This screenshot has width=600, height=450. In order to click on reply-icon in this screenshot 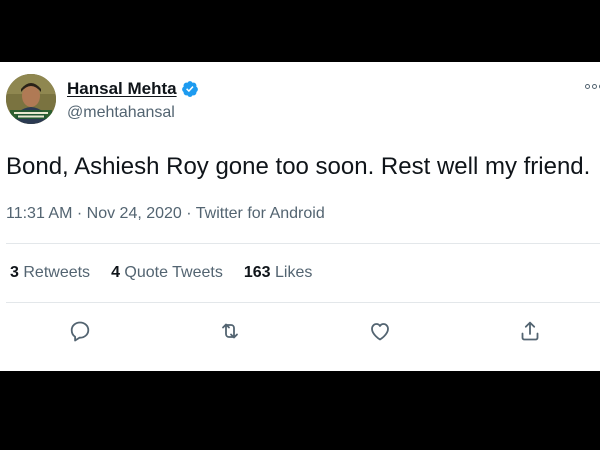, I will do `click(80, 331)`.